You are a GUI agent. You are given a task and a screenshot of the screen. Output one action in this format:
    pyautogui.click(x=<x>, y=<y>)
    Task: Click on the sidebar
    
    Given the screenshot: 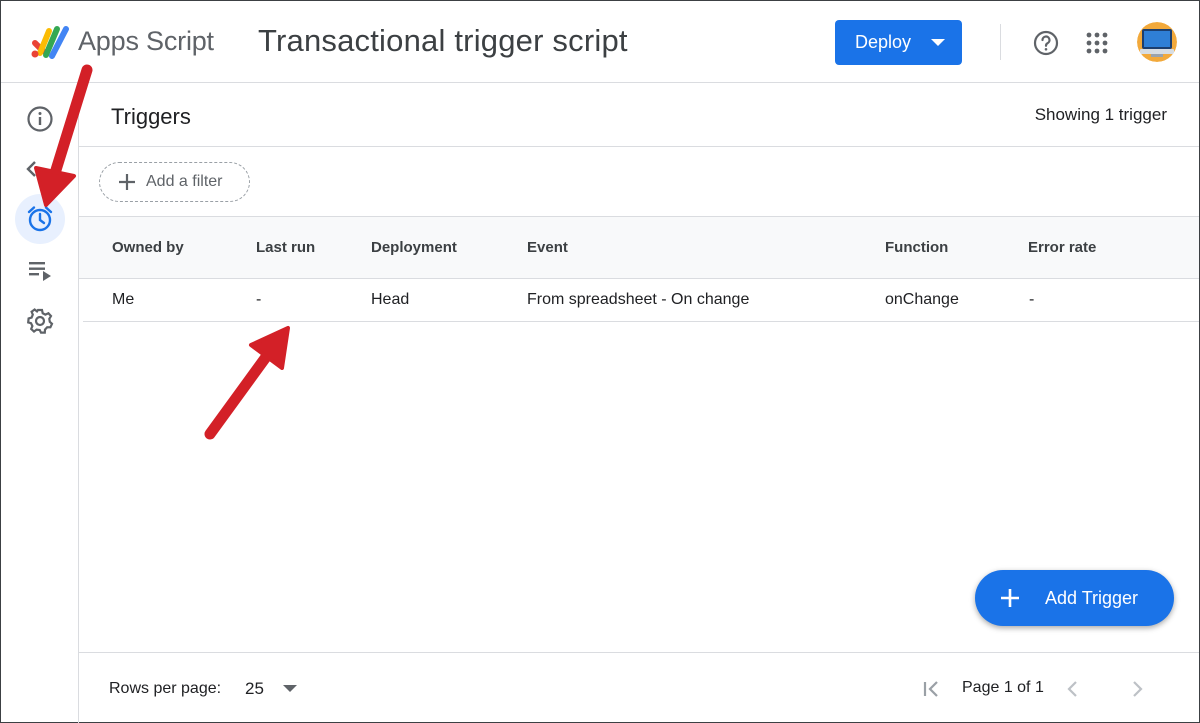 What is the action you would take?
    pyautogui.click(x=40, y=403)
    